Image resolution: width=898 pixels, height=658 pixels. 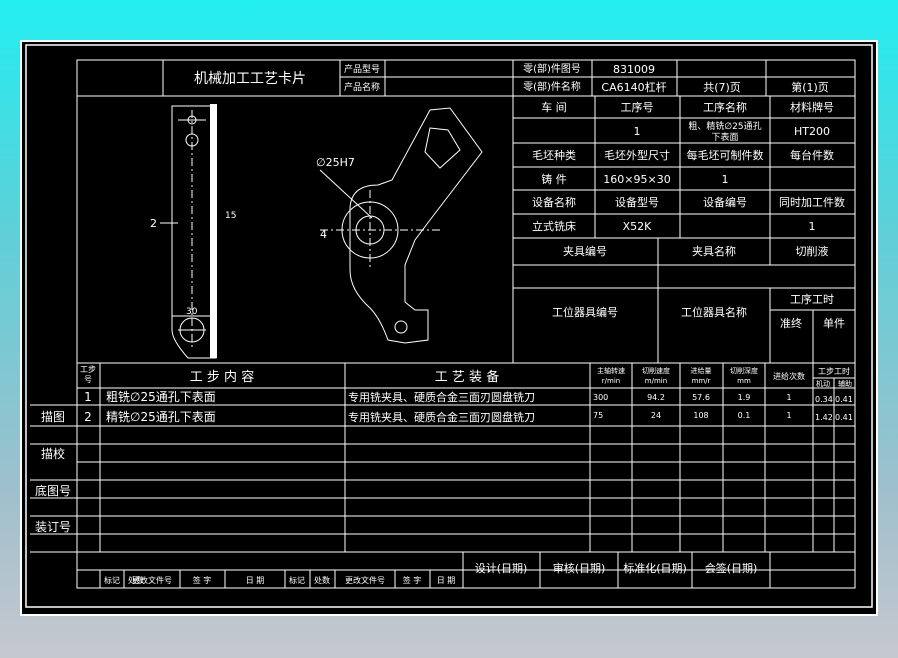 What do you see at coordinates (634, 69) in the screenshot?
I see `part-no-value: 831009` at bounding box center [634, 69].